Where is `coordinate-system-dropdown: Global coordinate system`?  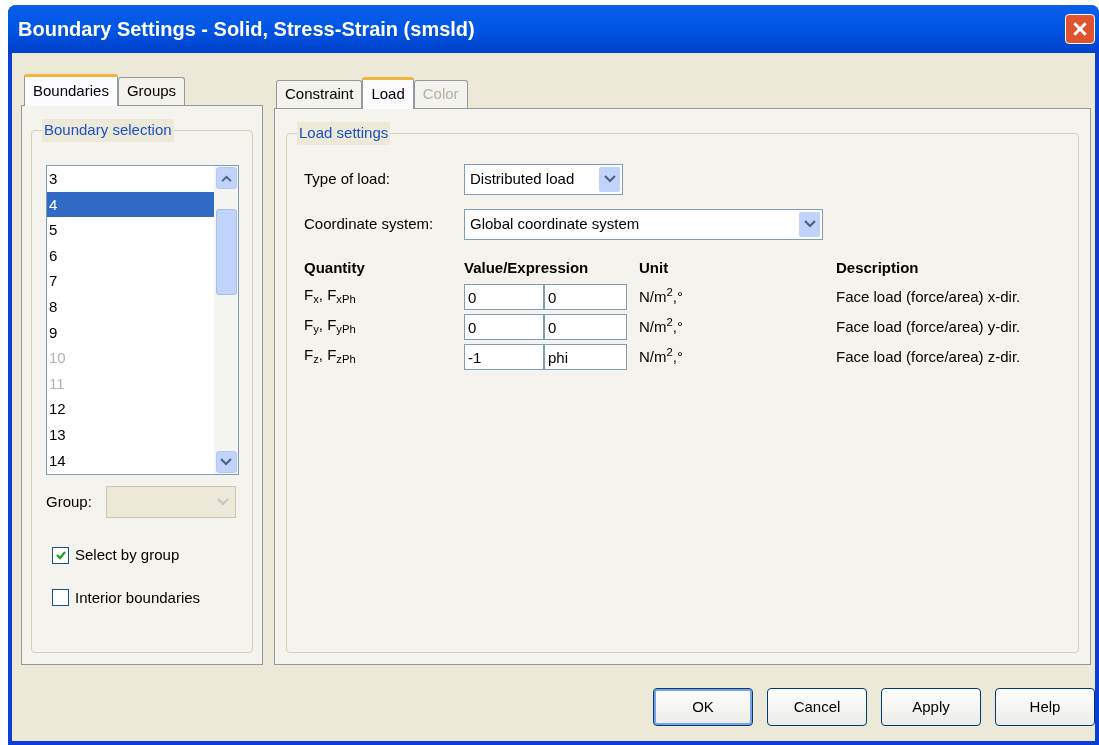 coordinate-system-dropdown: Global coordinate system is located at coordinates (643, 224).